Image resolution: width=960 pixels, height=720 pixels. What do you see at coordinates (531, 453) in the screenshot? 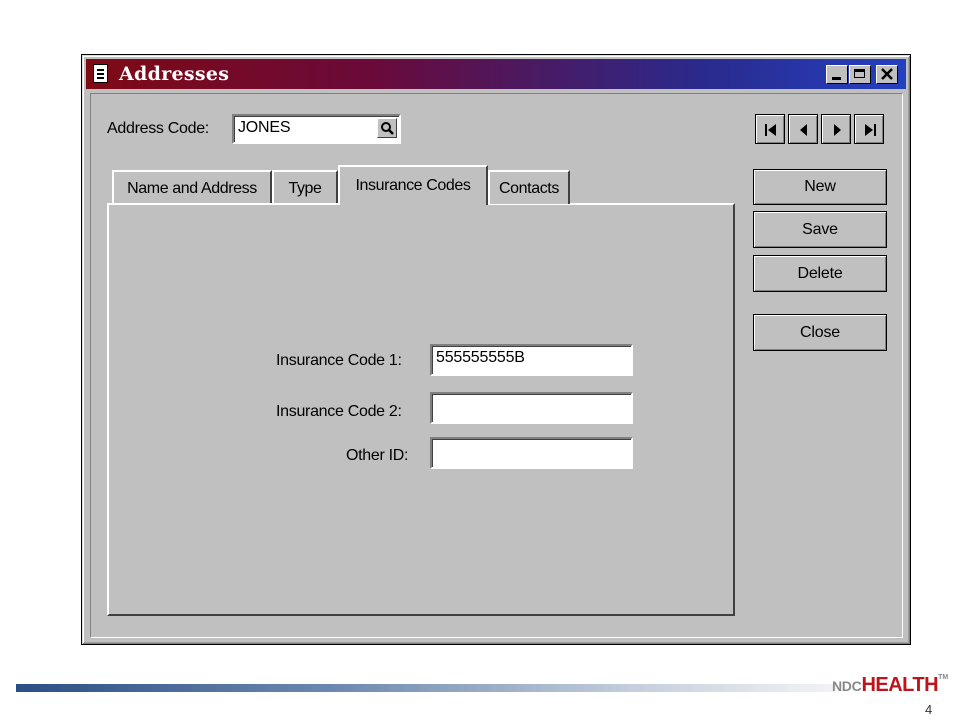
I see `other-id-input` at bounding box center [531, 453].